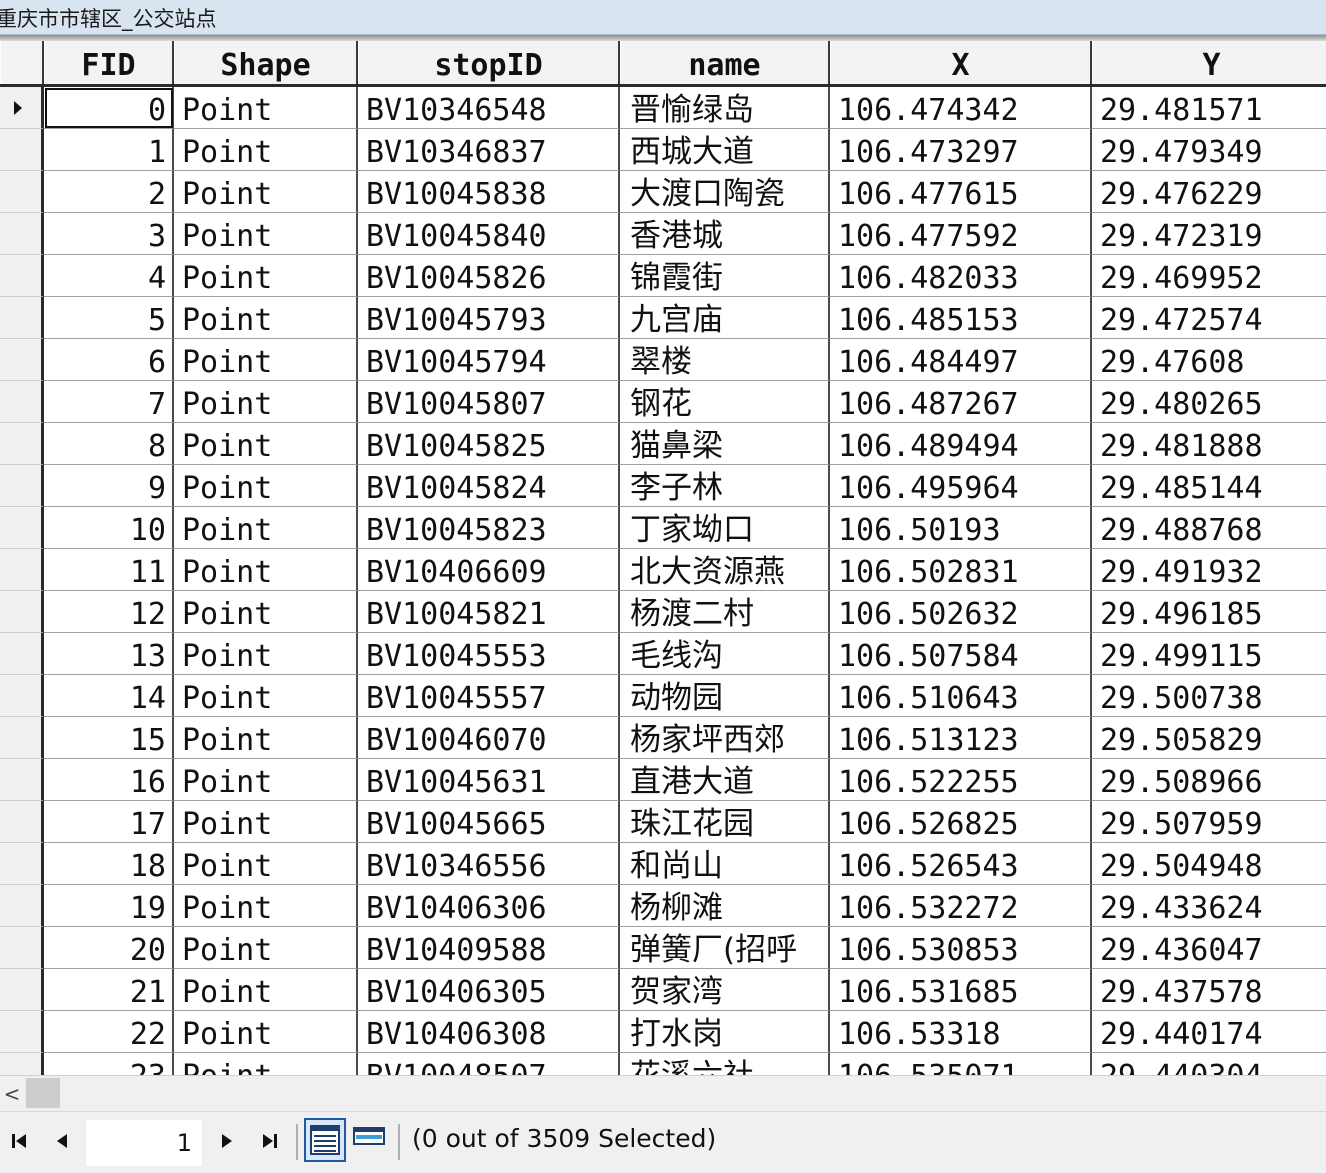 The height and width of the screenshot is (1173, 1326). I want to click on cell-fid: 8, so click(109, 444).